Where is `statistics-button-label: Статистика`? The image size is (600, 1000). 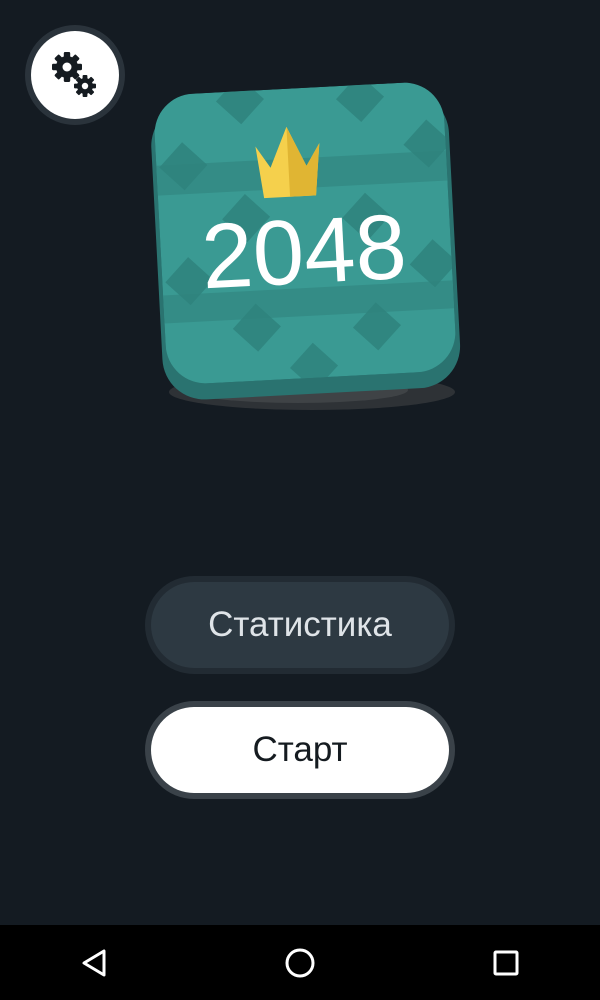 statistics-button-label: Статистика is located at coordinates (300, 625).